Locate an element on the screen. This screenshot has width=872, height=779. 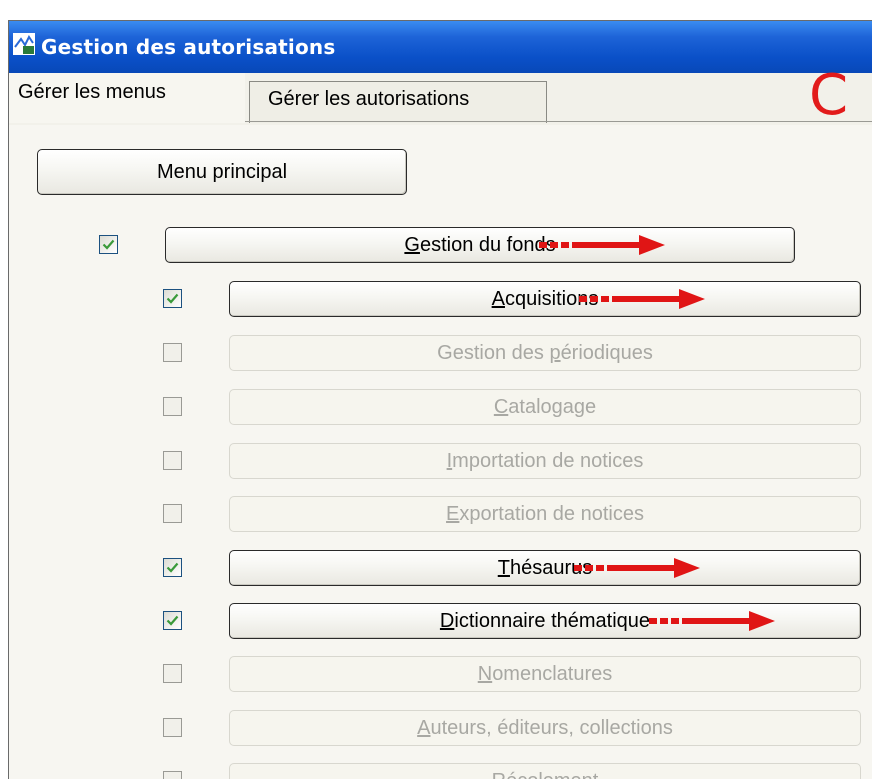
tab-gerer-les-autorisations: Gérer les autorisations is located at coordinates (398, 102).